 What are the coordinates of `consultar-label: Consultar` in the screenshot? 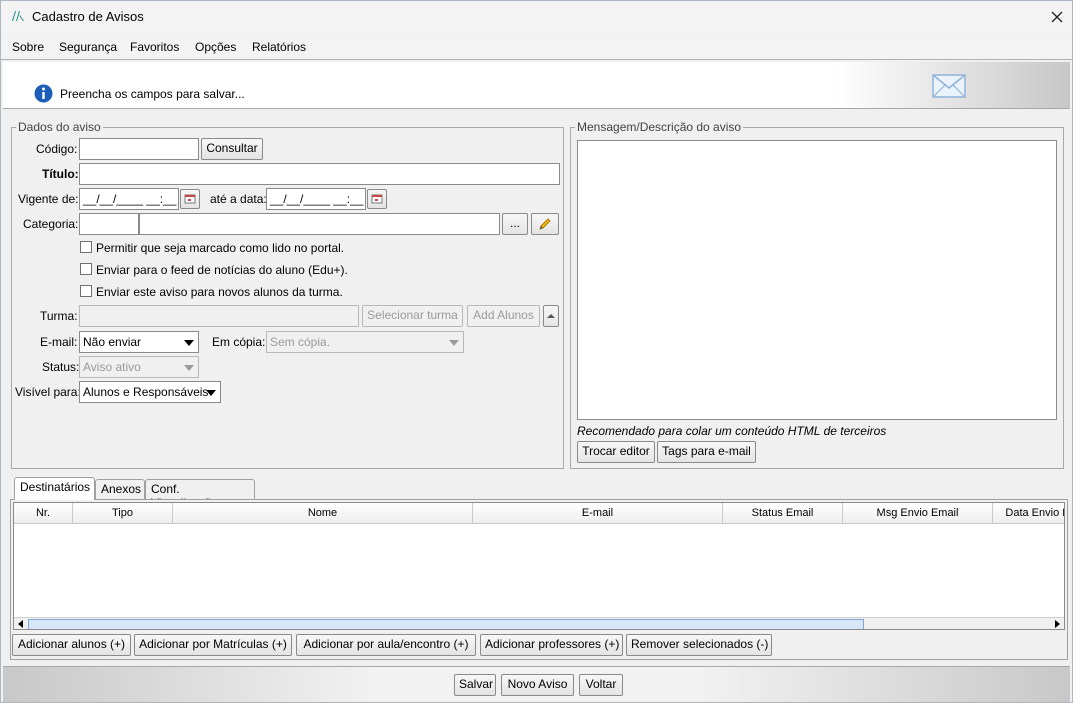 It's located at (232, 148).